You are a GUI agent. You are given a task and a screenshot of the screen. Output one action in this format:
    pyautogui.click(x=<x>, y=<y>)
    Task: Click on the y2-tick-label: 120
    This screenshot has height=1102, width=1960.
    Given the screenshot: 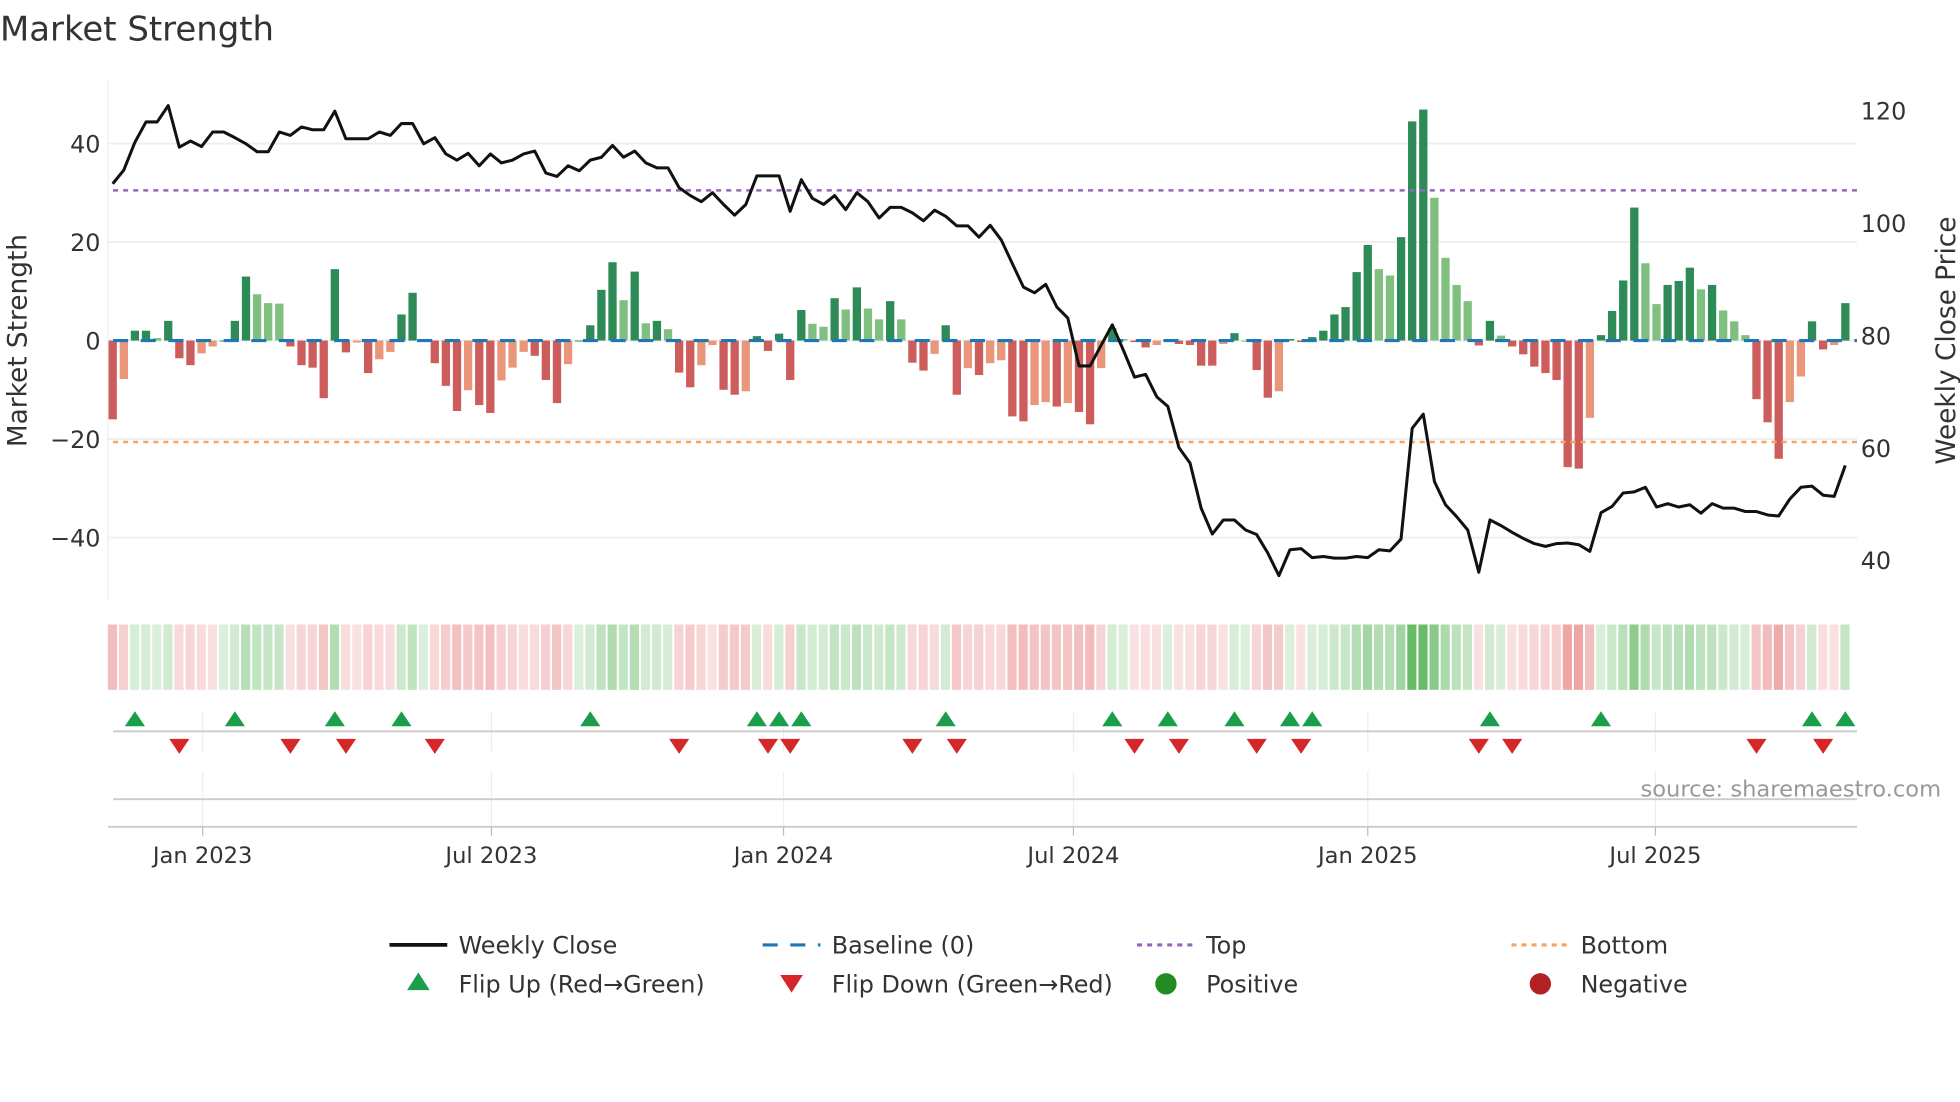 What is the action you would take?
    pyautogui.click(x=1884, y=111)
    